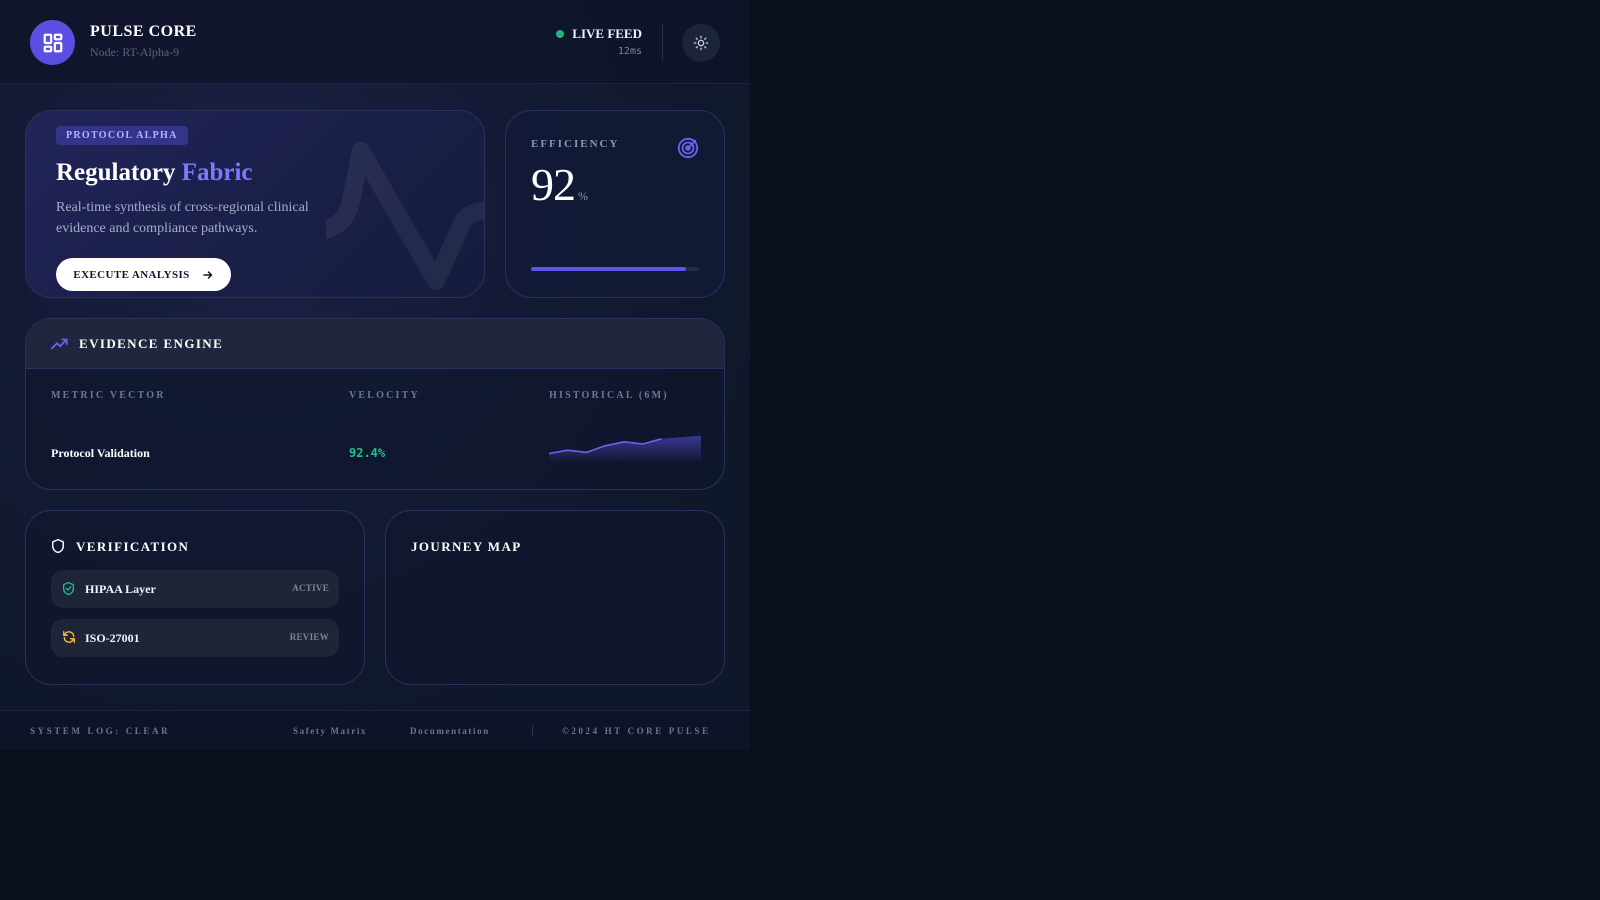 The image size is (1600, 900). I want to click on live-feed-label: LIVE FEED, so click(607, 33).